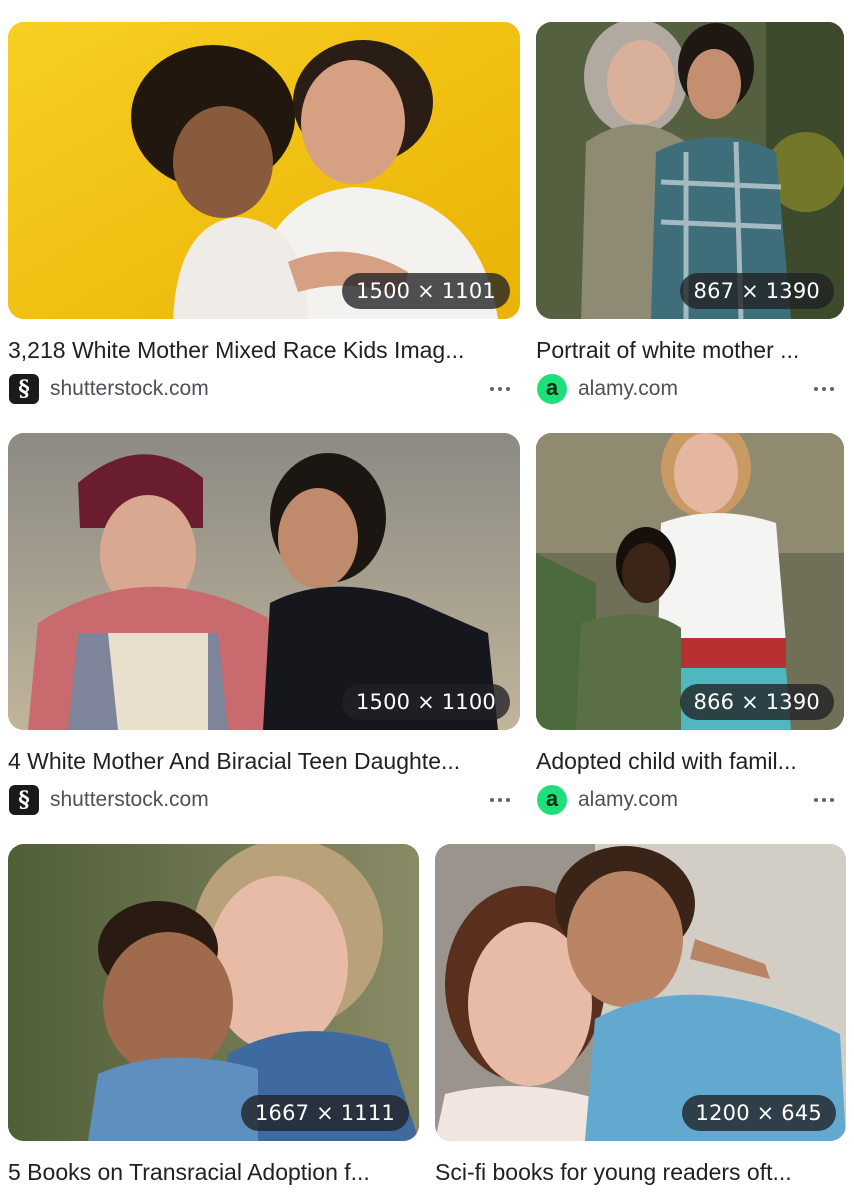 Image resolution: width=854 pixels, height=1200 pixels. What do you see at coordinates (264, 581) in the screenshot?
I see `result-thumbnail: 1500 × 1100` at bounding box center [264, 581].